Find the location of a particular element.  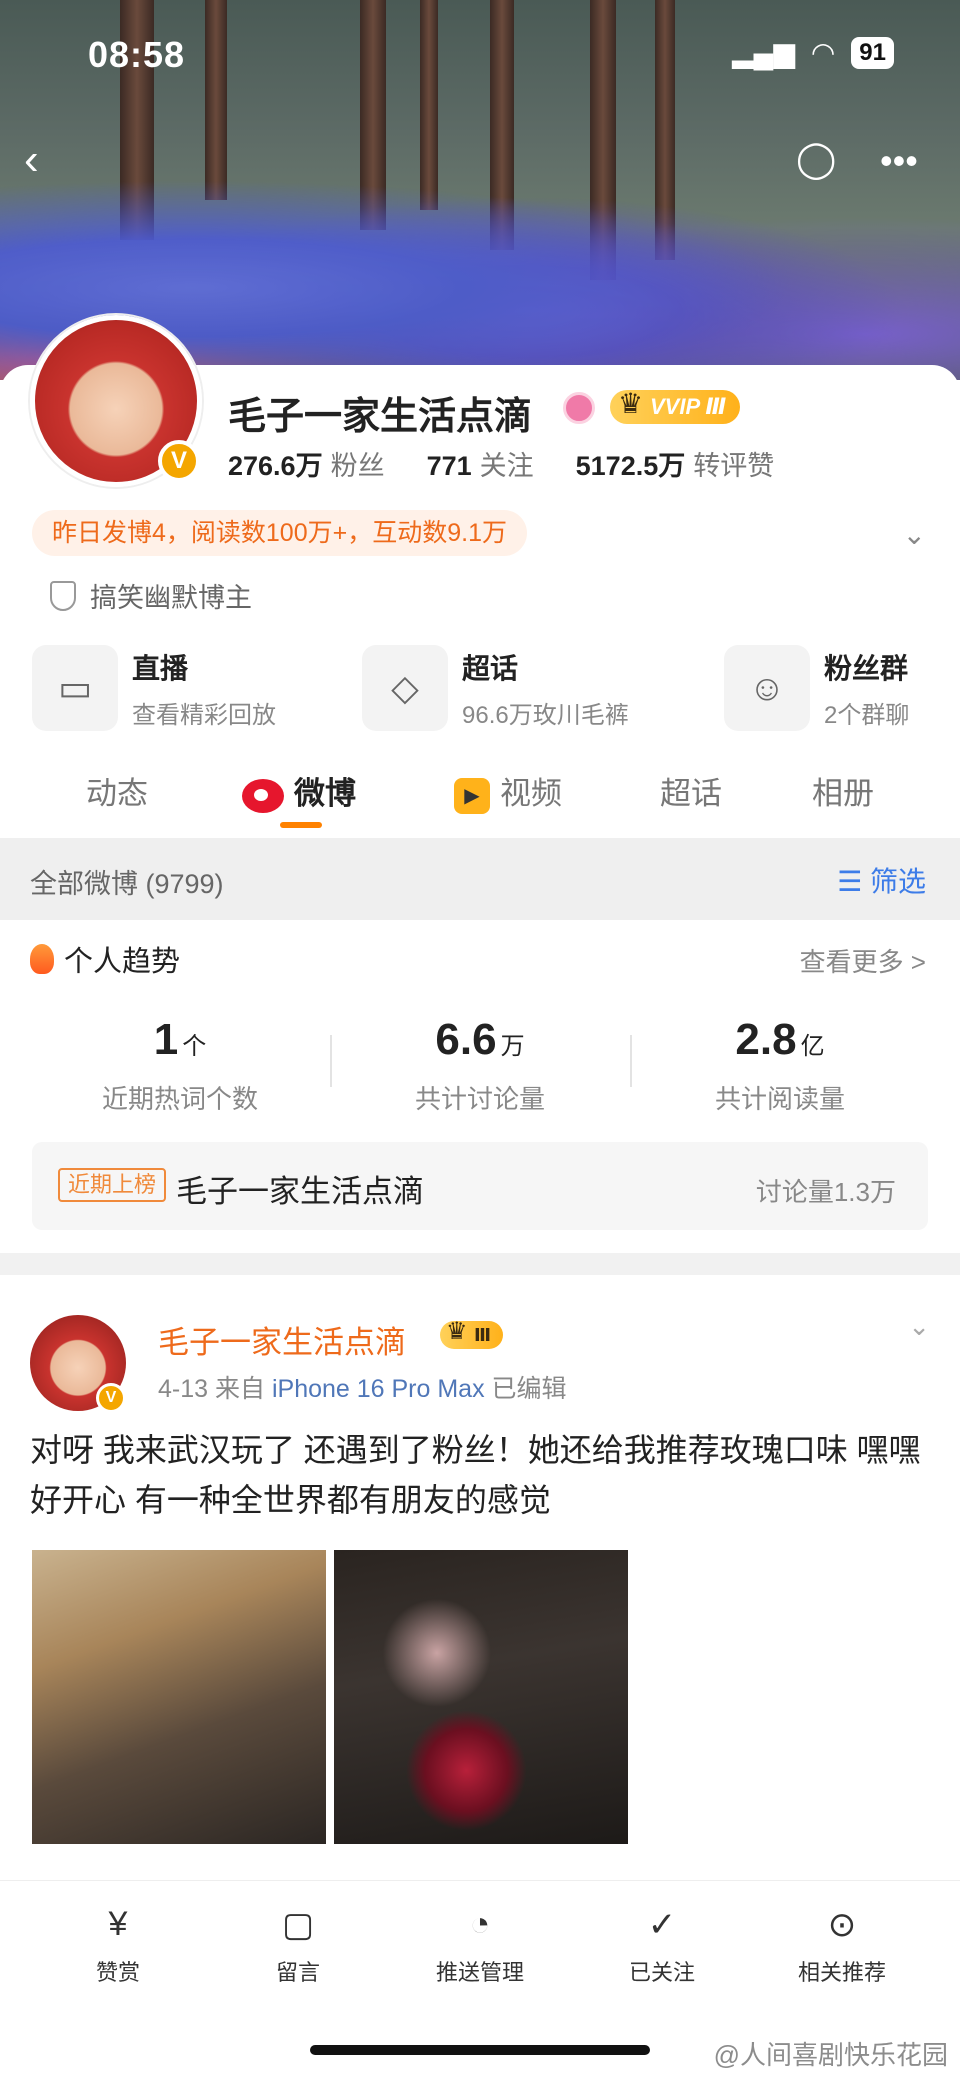

shortcut-title: 超话 is located at coordinates (490, 668).